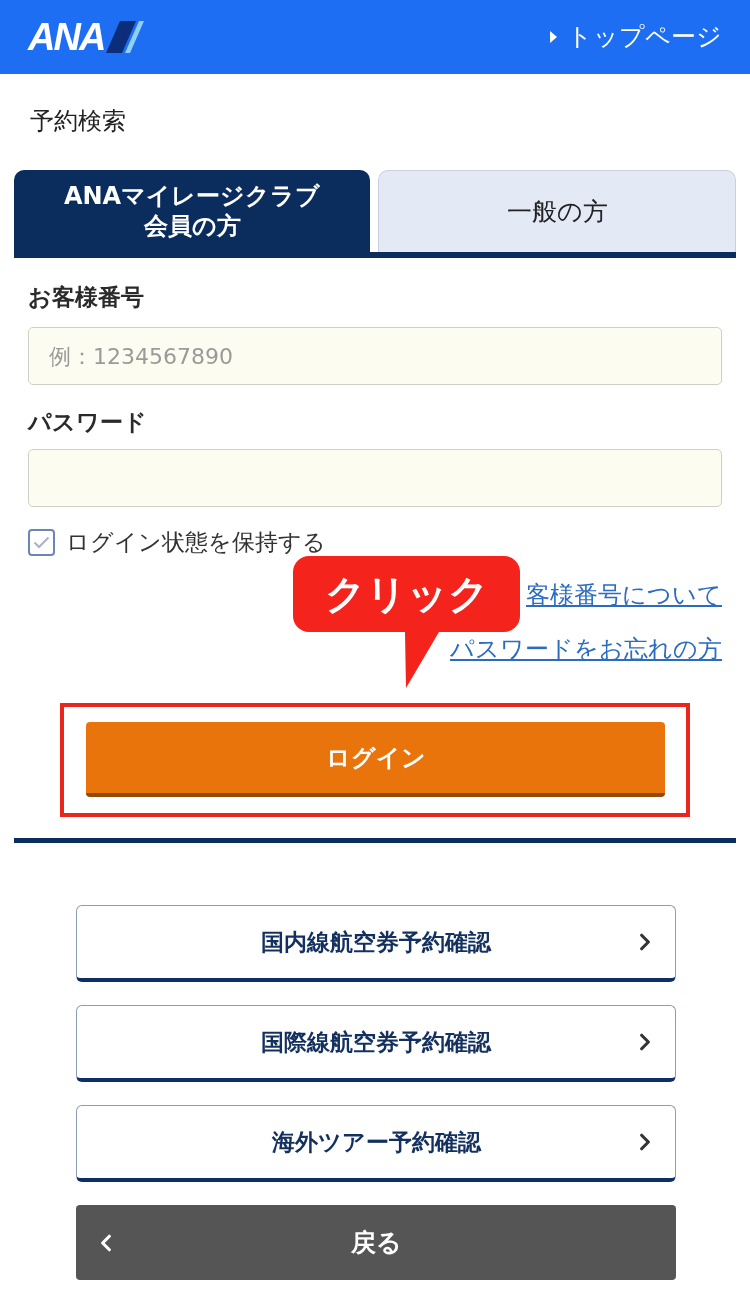 The height and width of the screenshot is (1304, 750). I want to click on menu-button: 国際線航空券予約確認, so click(376, 1043).